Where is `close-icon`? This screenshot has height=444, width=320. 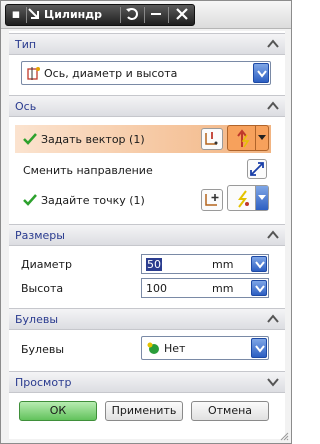 close-icon is located at coordinates (182, 15).